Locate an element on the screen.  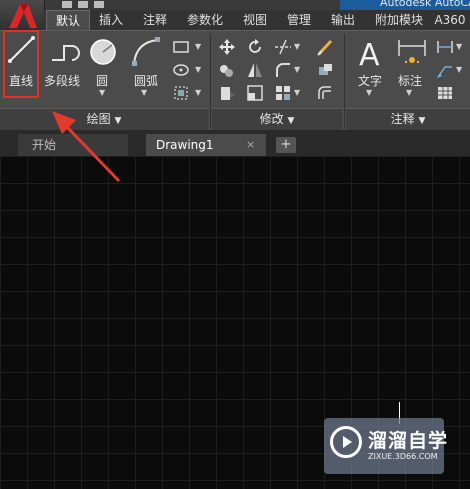
tab-addins: 附加模块 is located at coordinates (399, 20).